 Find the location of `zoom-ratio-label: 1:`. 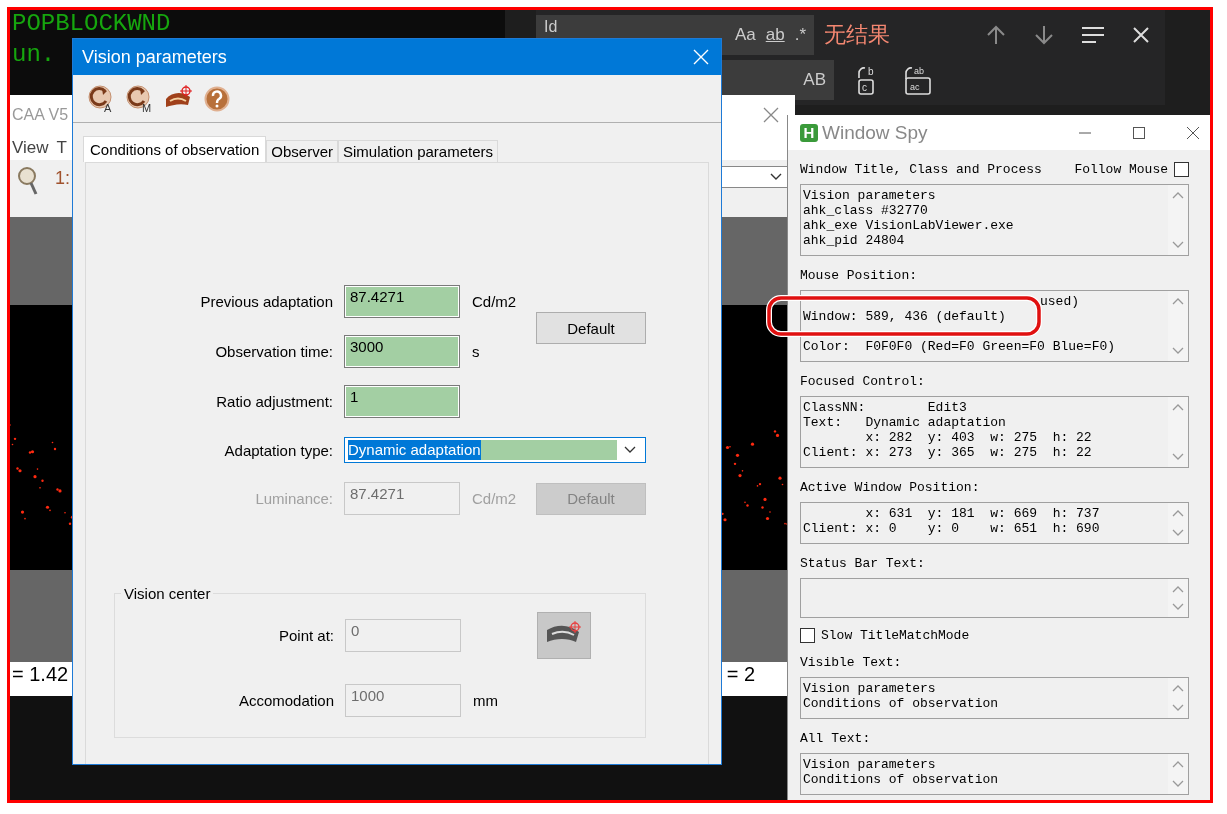

zoom-ratio-label: 1: is located at coordinates (62, 178).